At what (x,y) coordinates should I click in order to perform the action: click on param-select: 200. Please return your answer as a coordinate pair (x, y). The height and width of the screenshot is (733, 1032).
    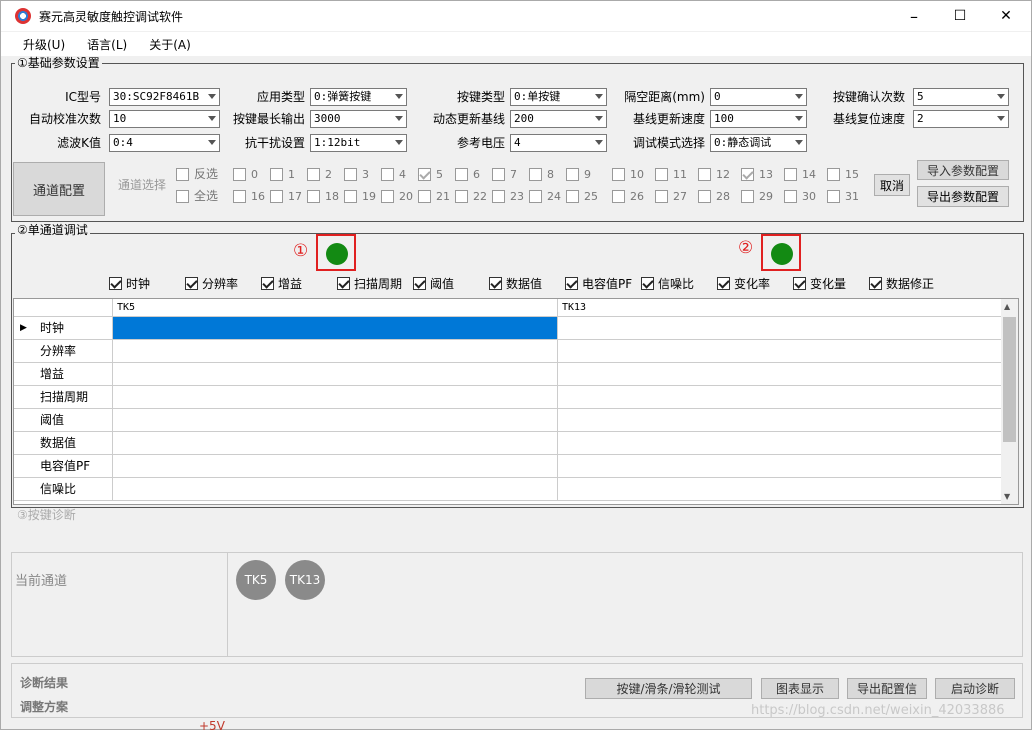
    Looking at the image, I should click on (558, 119).